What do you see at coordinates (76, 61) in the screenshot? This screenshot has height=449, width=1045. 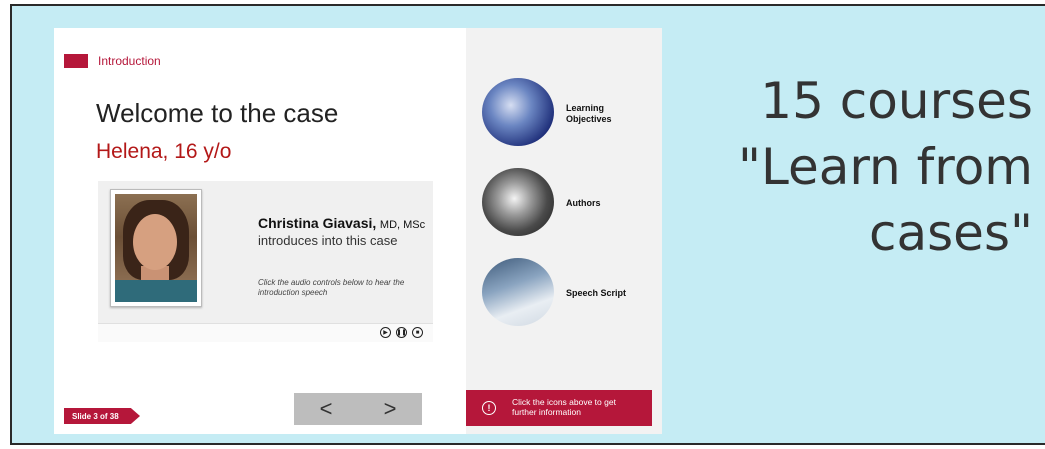 I see `section-marker` at bounding box center [76, 61].